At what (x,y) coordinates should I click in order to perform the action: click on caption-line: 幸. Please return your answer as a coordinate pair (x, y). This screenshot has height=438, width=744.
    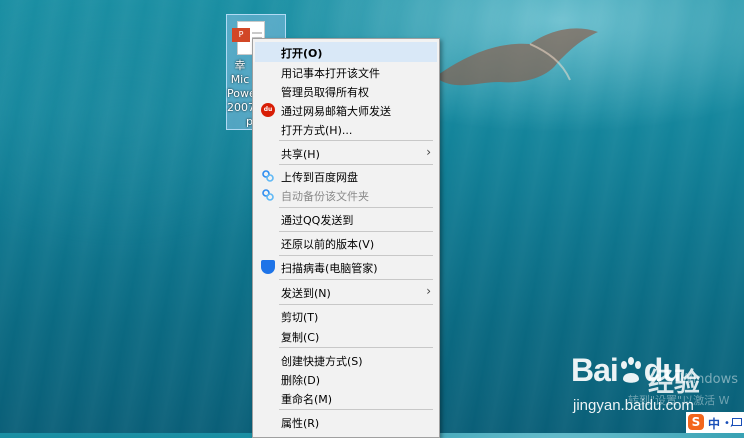
    Looking at the image, I should click on (240, 65).